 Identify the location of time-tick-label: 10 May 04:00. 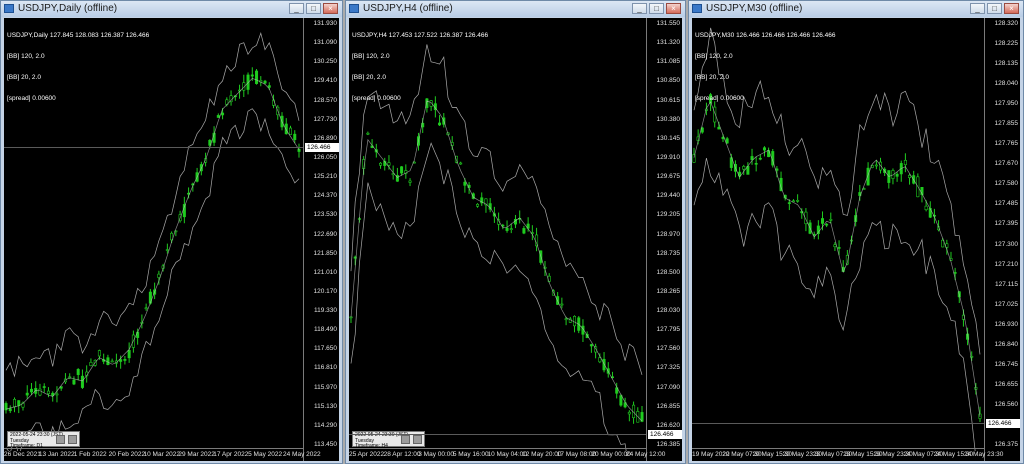
(507, 454).